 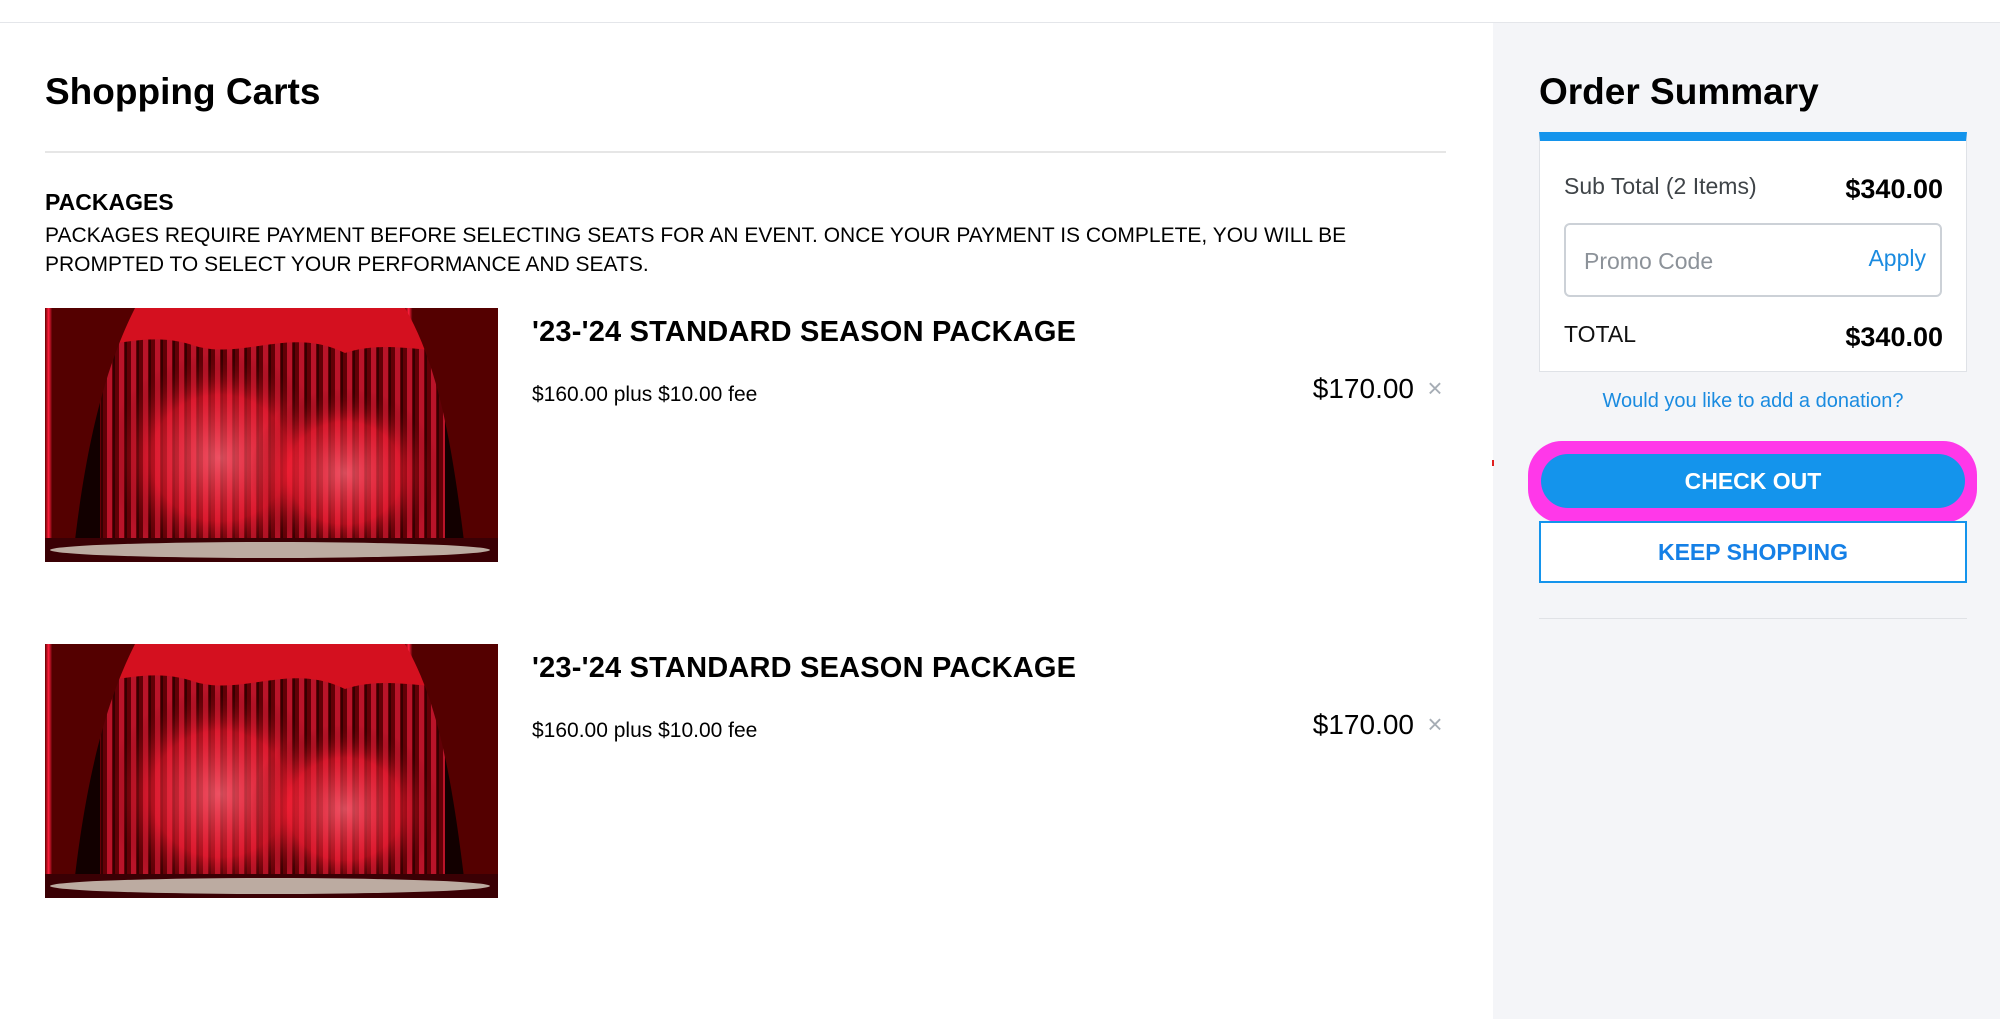 What do you see at coordinates (1894, 189) in the screenshot?
I see `subtotal-value: $340.00` at bounding box center [1894, 189].